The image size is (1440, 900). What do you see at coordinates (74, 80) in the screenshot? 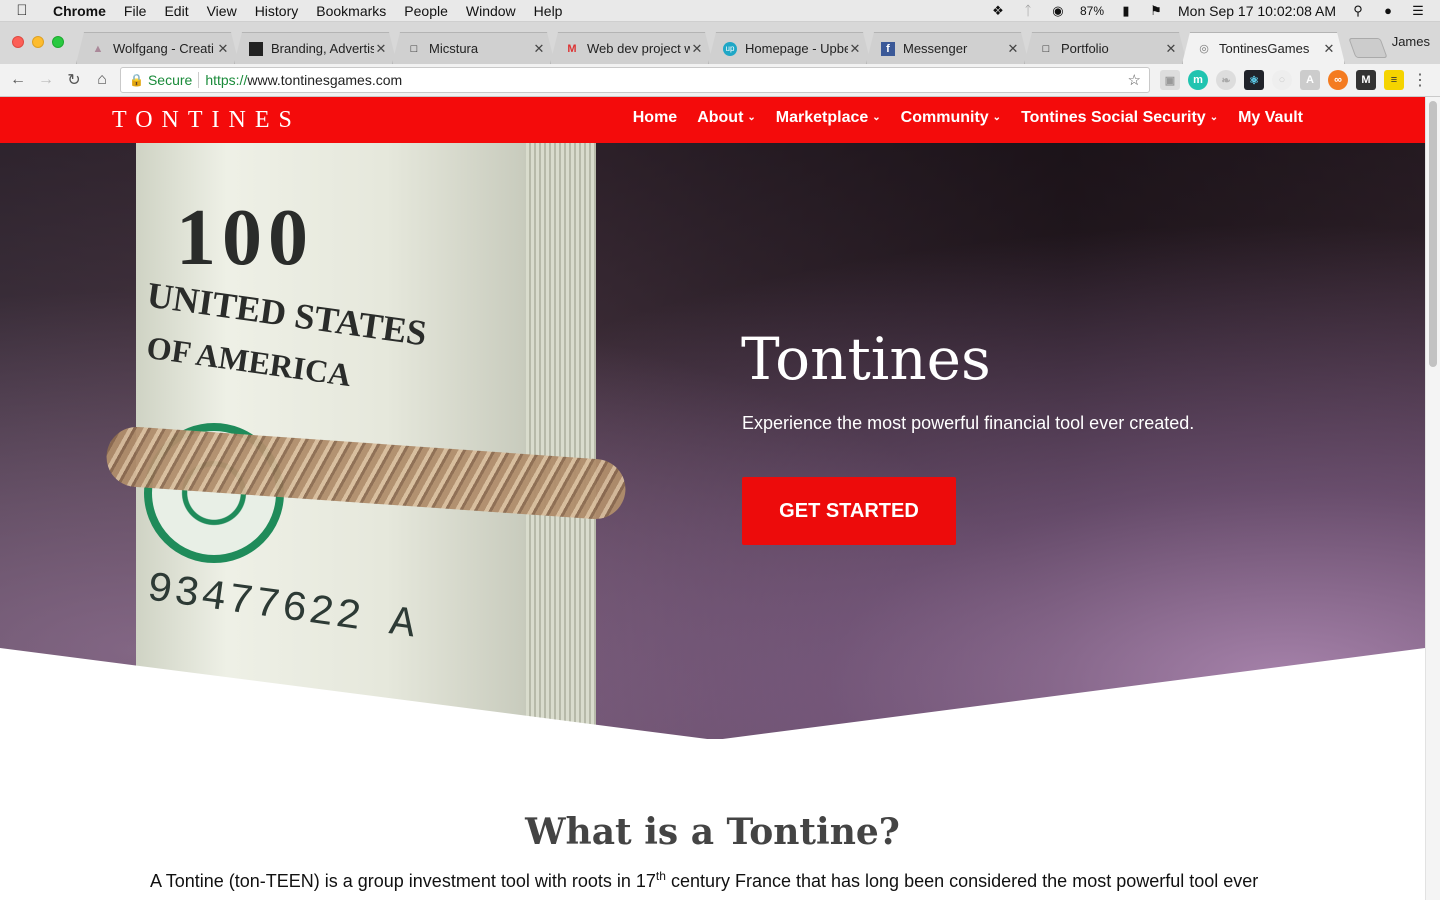
I see `reload-icon: ↻` at bounding box center [74, 80].